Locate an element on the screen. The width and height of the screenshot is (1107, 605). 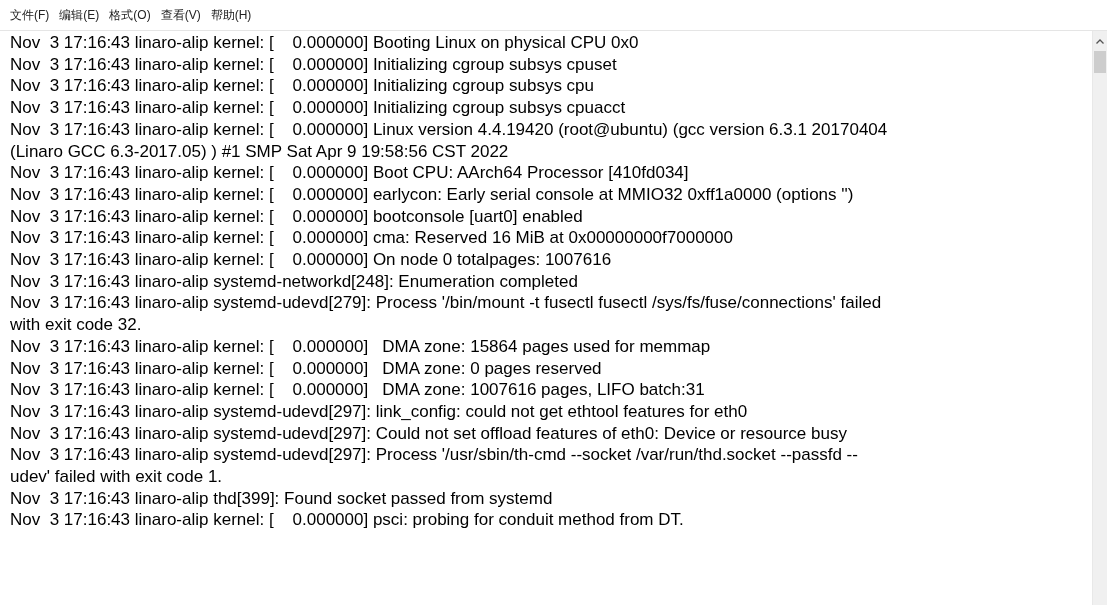
log-line: Nov 3 17:16:43 linaro-alip kernel: [ 0.000000] DMA zone: 0 pages reserved is located at coordinates (306, 368).